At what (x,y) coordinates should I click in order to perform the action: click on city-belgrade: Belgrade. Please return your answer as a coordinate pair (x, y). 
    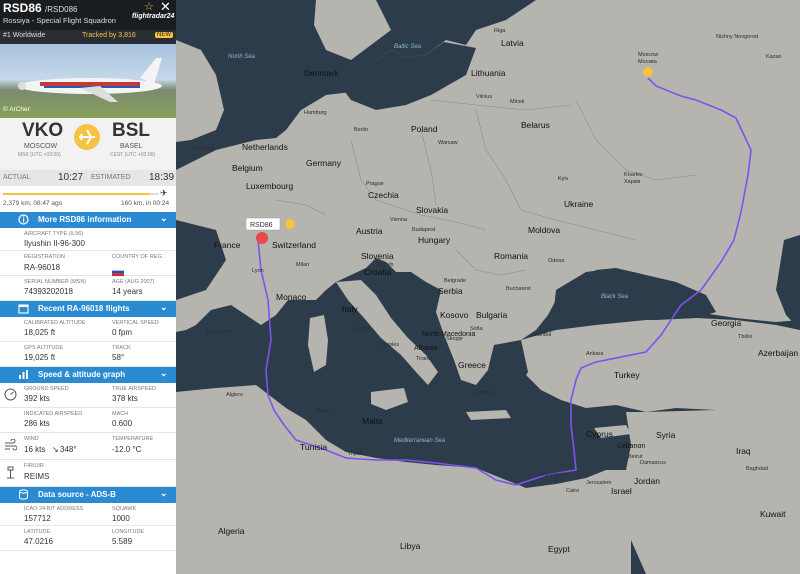
    Looking at the image, I should click on (455, 281).